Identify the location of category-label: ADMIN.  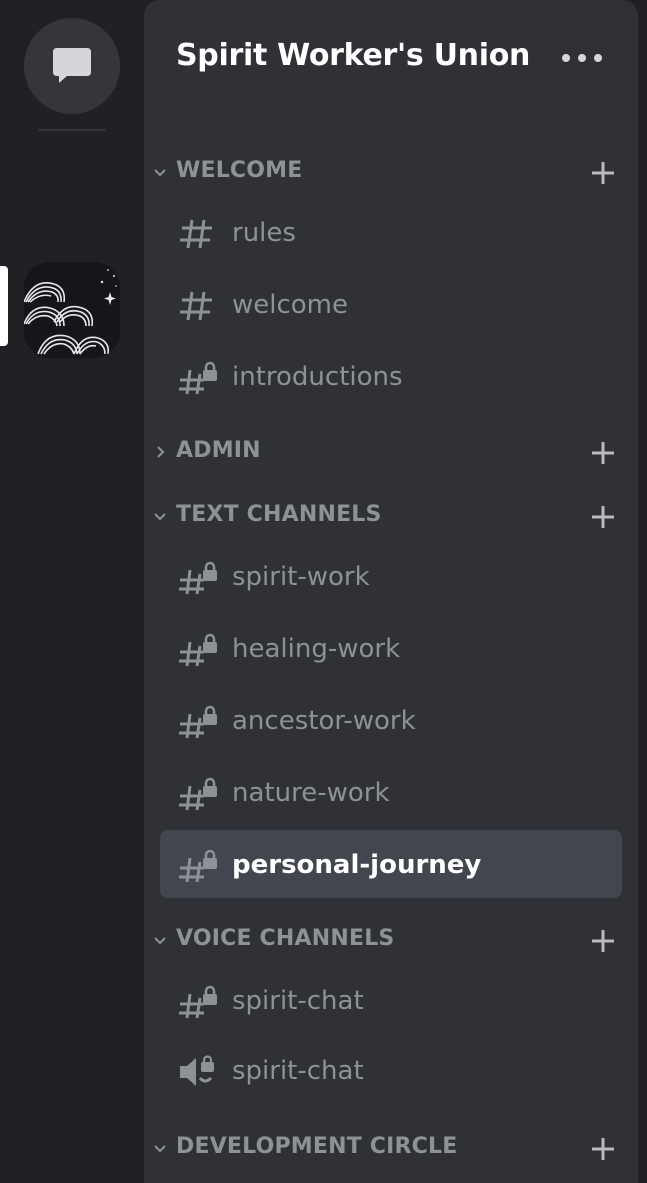
(218, 450).